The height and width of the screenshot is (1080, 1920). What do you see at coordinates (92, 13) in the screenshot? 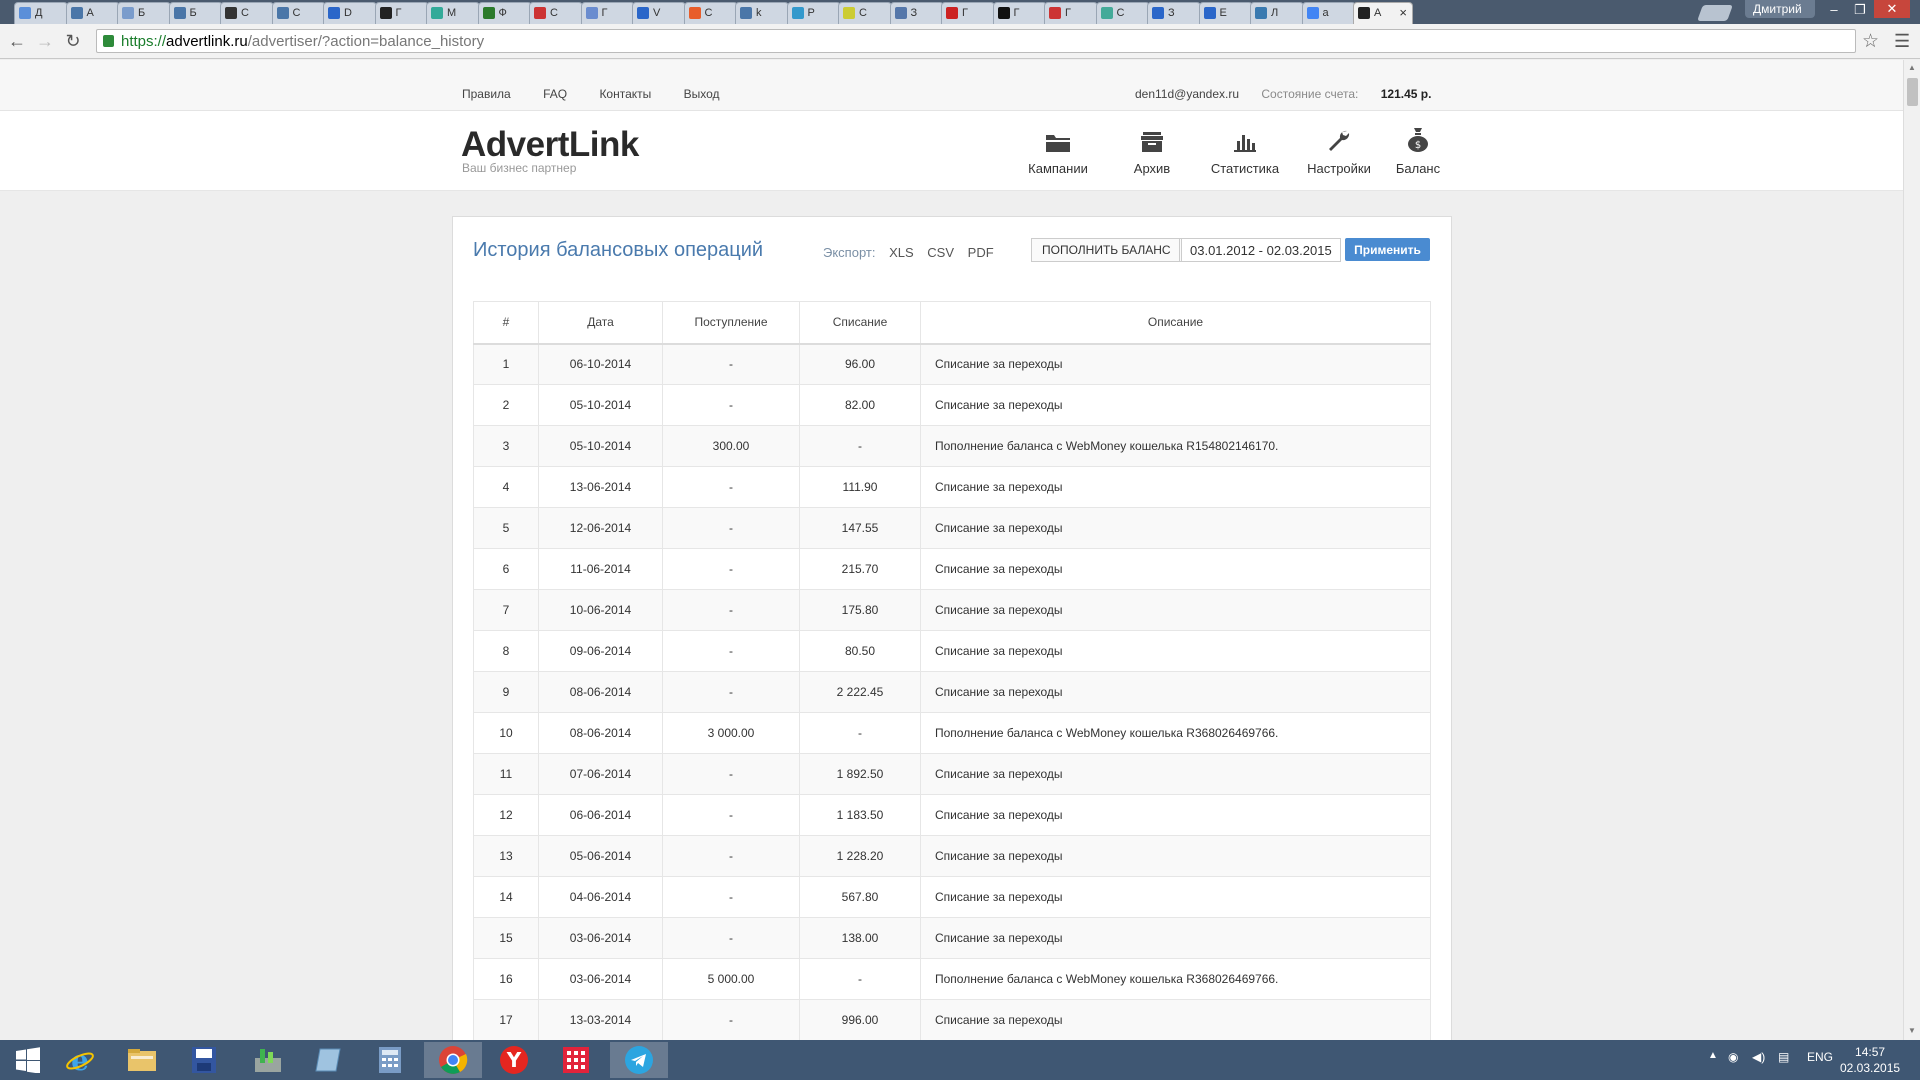
I see `browser-tab: А` at bounding box center [92, 13].